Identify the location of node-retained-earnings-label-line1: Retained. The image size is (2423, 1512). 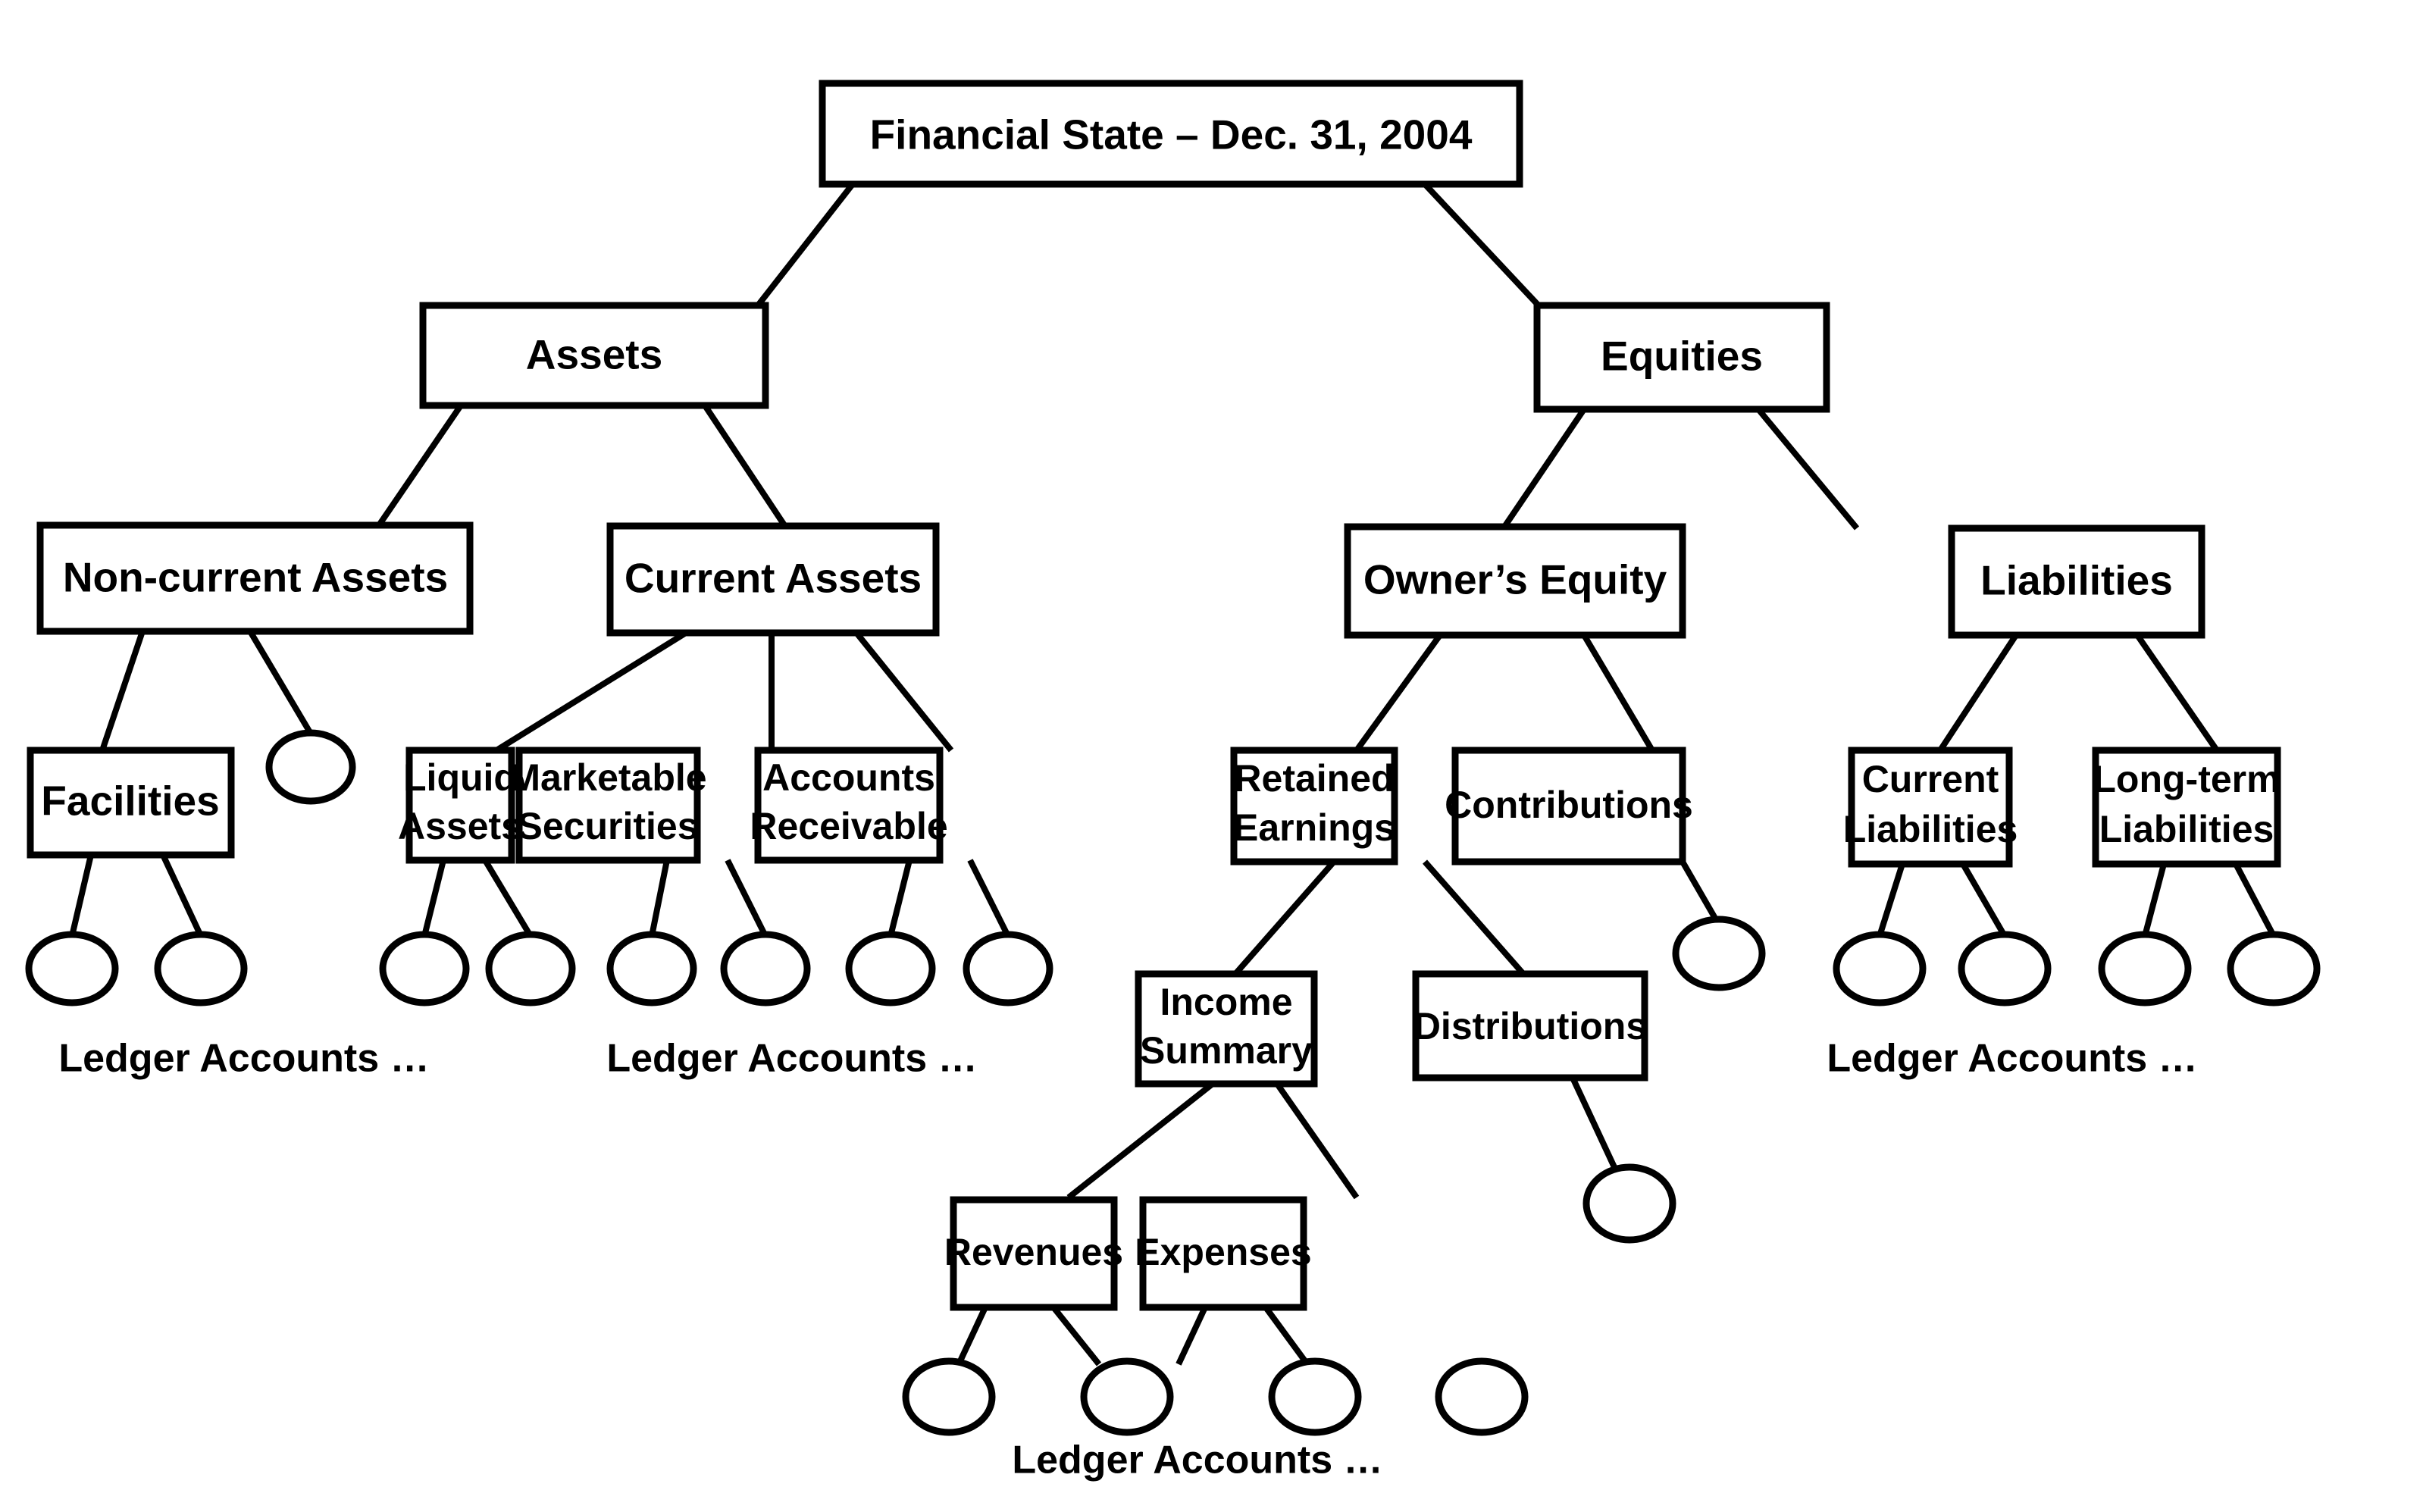
(1314, 778).